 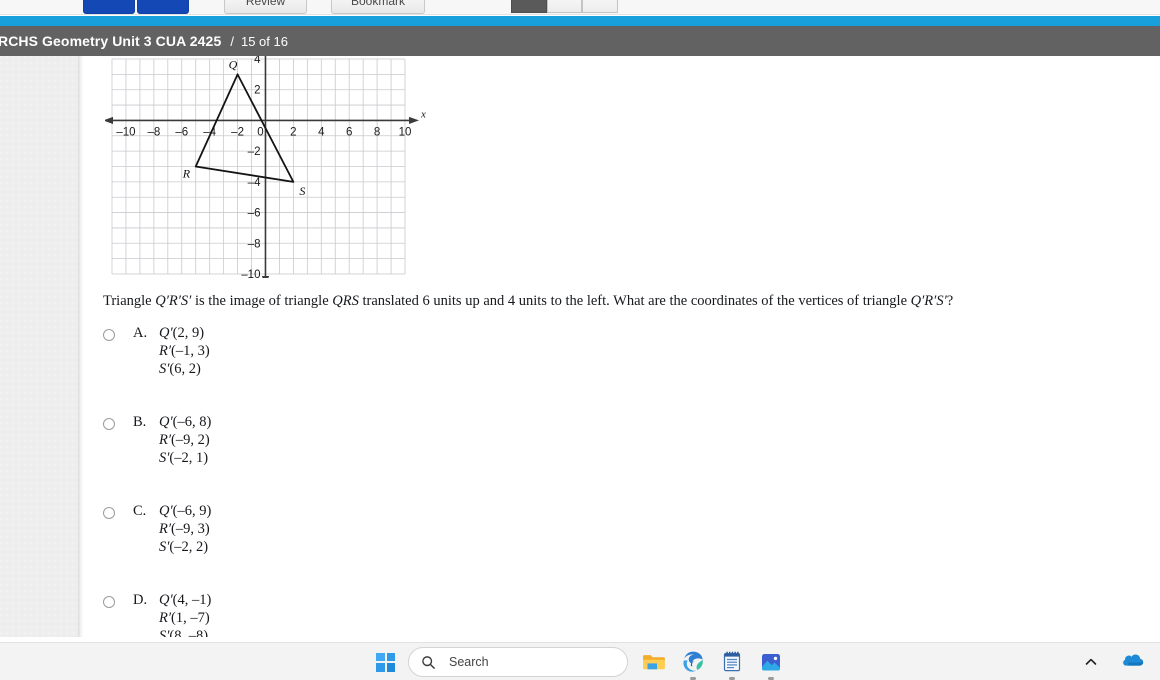 I want to click on x-tick-label: –6, so click(x=181, y=132).